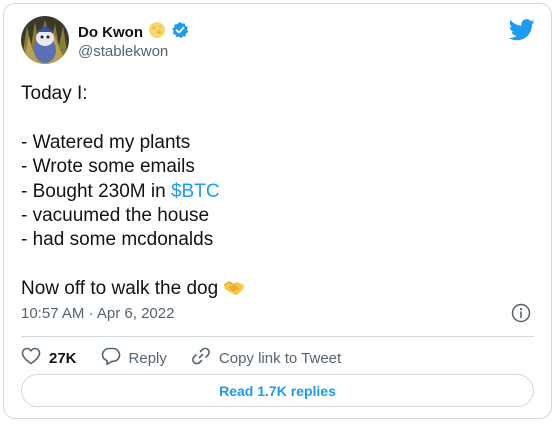 The image size is (557, 424). Describe the element at coordinates (123, 52) in the screenshot. I see `author-handle: @stablekwon` at that location.